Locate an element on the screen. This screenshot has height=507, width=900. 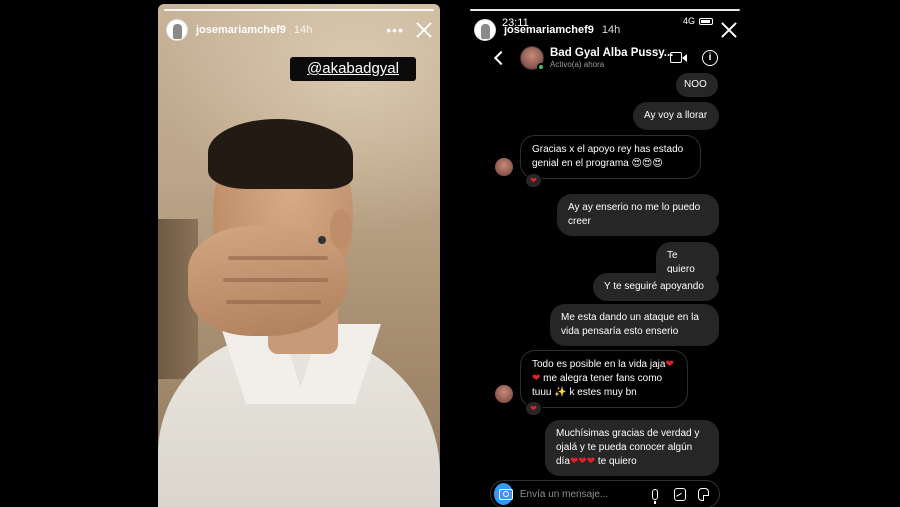
message-text: NOO is located at coordinates (695, 84).